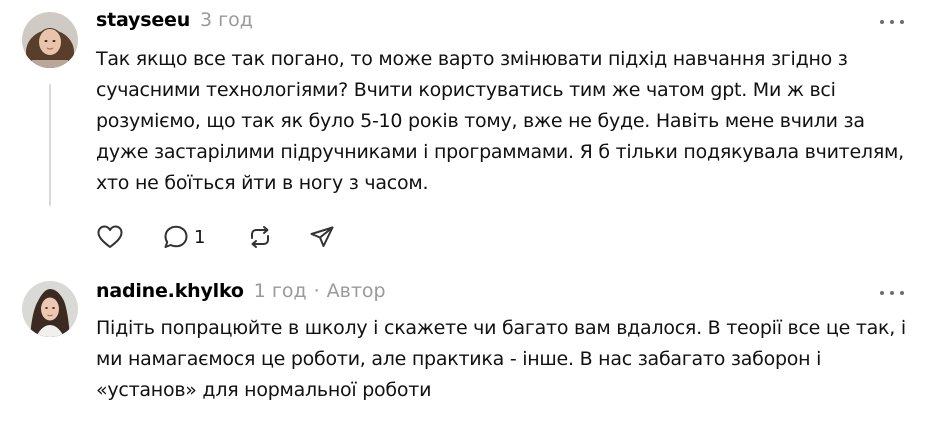  Describe the element at coordinates (260, 237) in the screenshot. I see `repost-icon` at that location.